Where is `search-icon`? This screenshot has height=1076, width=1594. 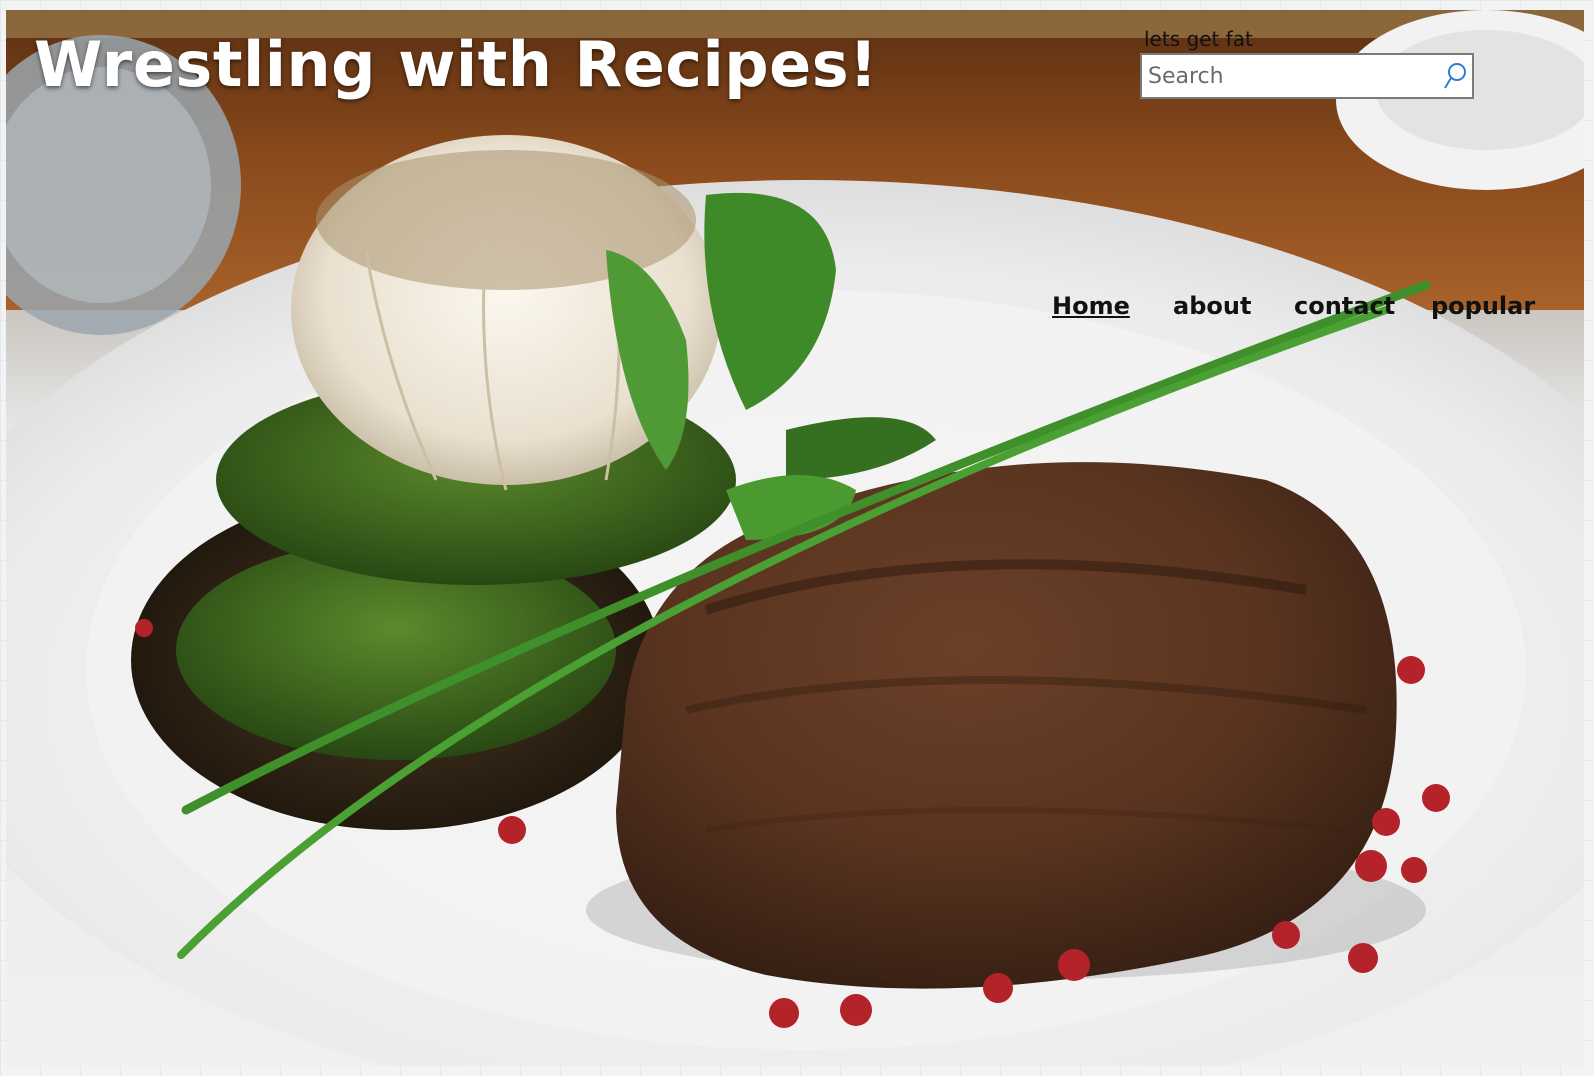
search-icon is located at coordinates (1455, 76).